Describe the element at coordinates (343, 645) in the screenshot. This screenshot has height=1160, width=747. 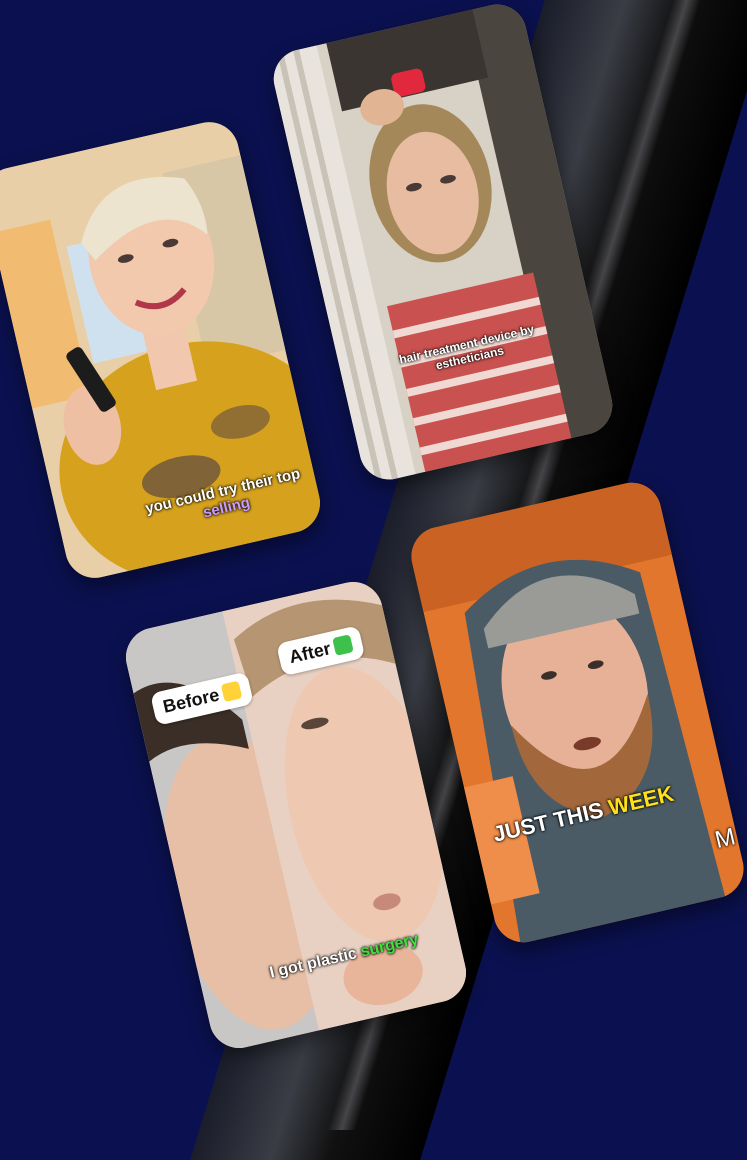
I see `check-mark-icon` at that location.